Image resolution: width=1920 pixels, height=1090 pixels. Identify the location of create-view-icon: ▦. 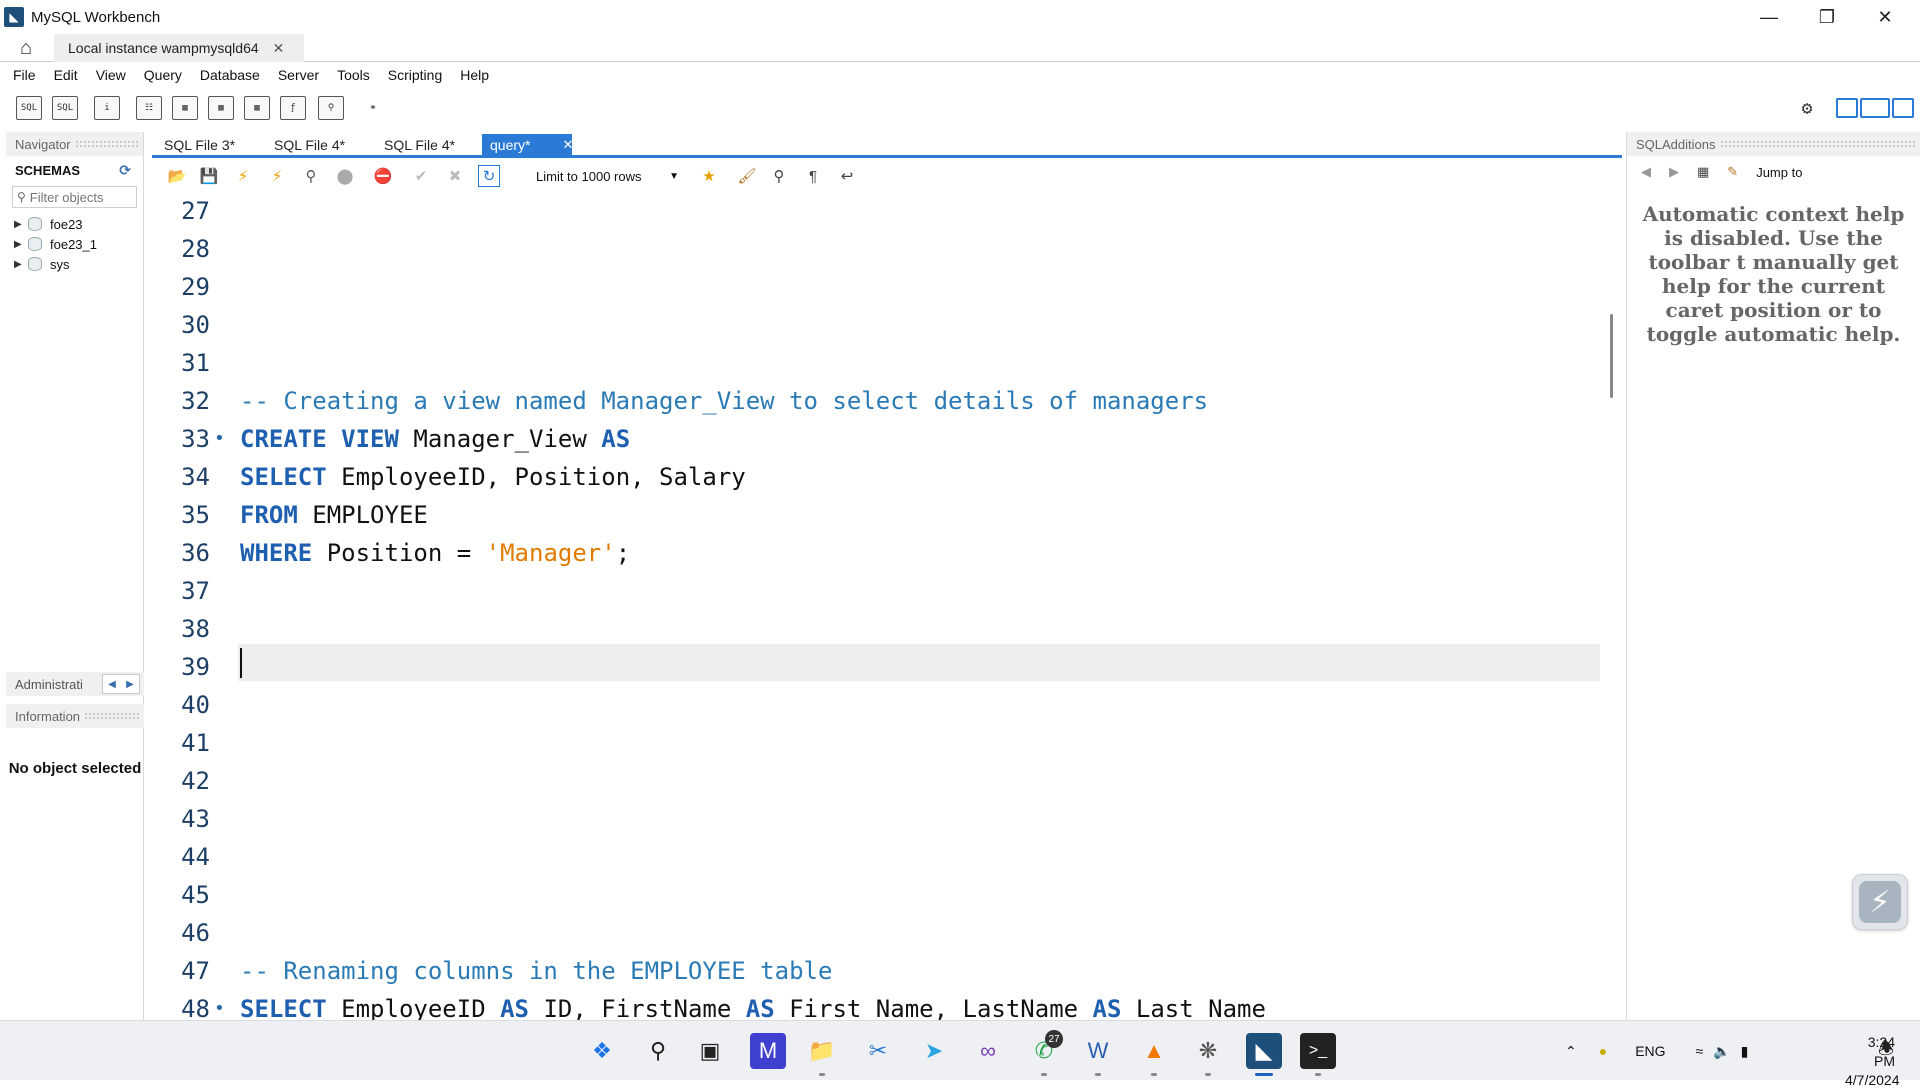
(221, 108).